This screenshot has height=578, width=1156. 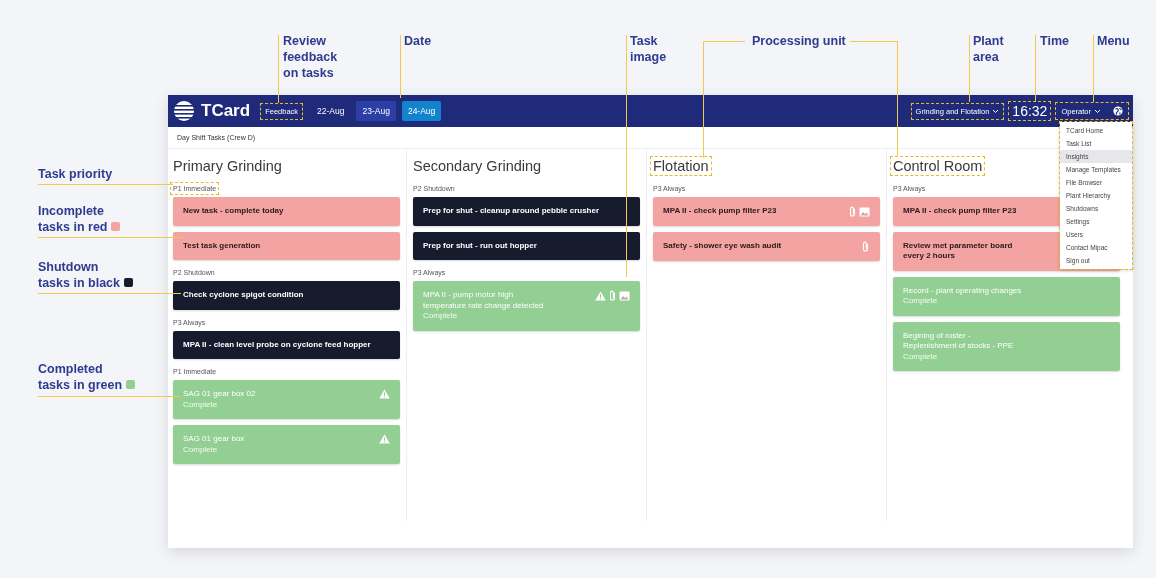 I want to click on task-title: SAG 01 gear box 02, so click(x=219, y=394).